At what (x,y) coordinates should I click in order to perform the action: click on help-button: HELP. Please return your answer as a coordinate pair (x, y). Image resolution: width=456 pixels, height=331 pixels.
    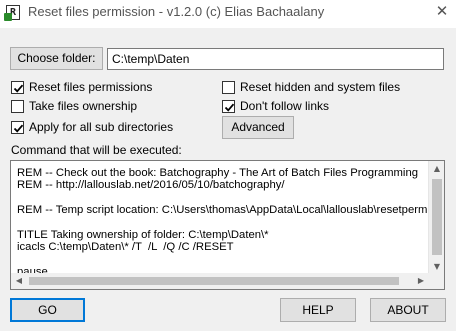
    Looking at the image, I should click on (318, 310).